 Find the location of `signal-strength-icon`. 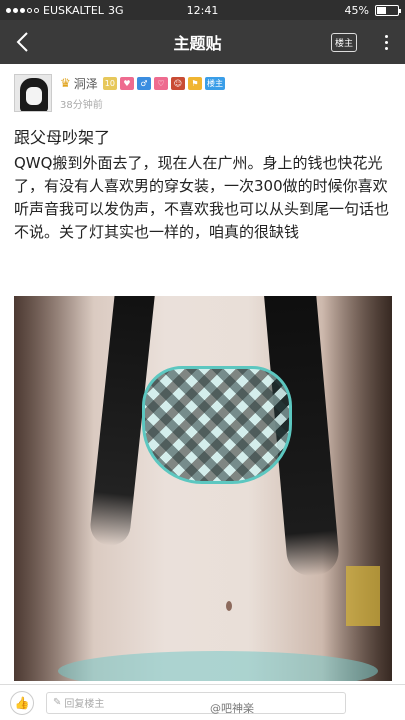

signal-strength-icon is located at coordinates (22, 10).